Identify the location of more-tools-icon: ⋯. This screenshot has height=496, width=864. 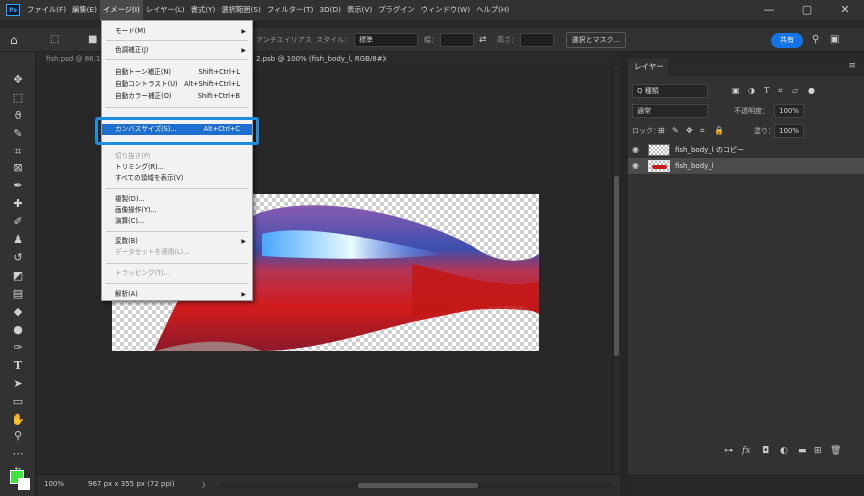
(18, 453).